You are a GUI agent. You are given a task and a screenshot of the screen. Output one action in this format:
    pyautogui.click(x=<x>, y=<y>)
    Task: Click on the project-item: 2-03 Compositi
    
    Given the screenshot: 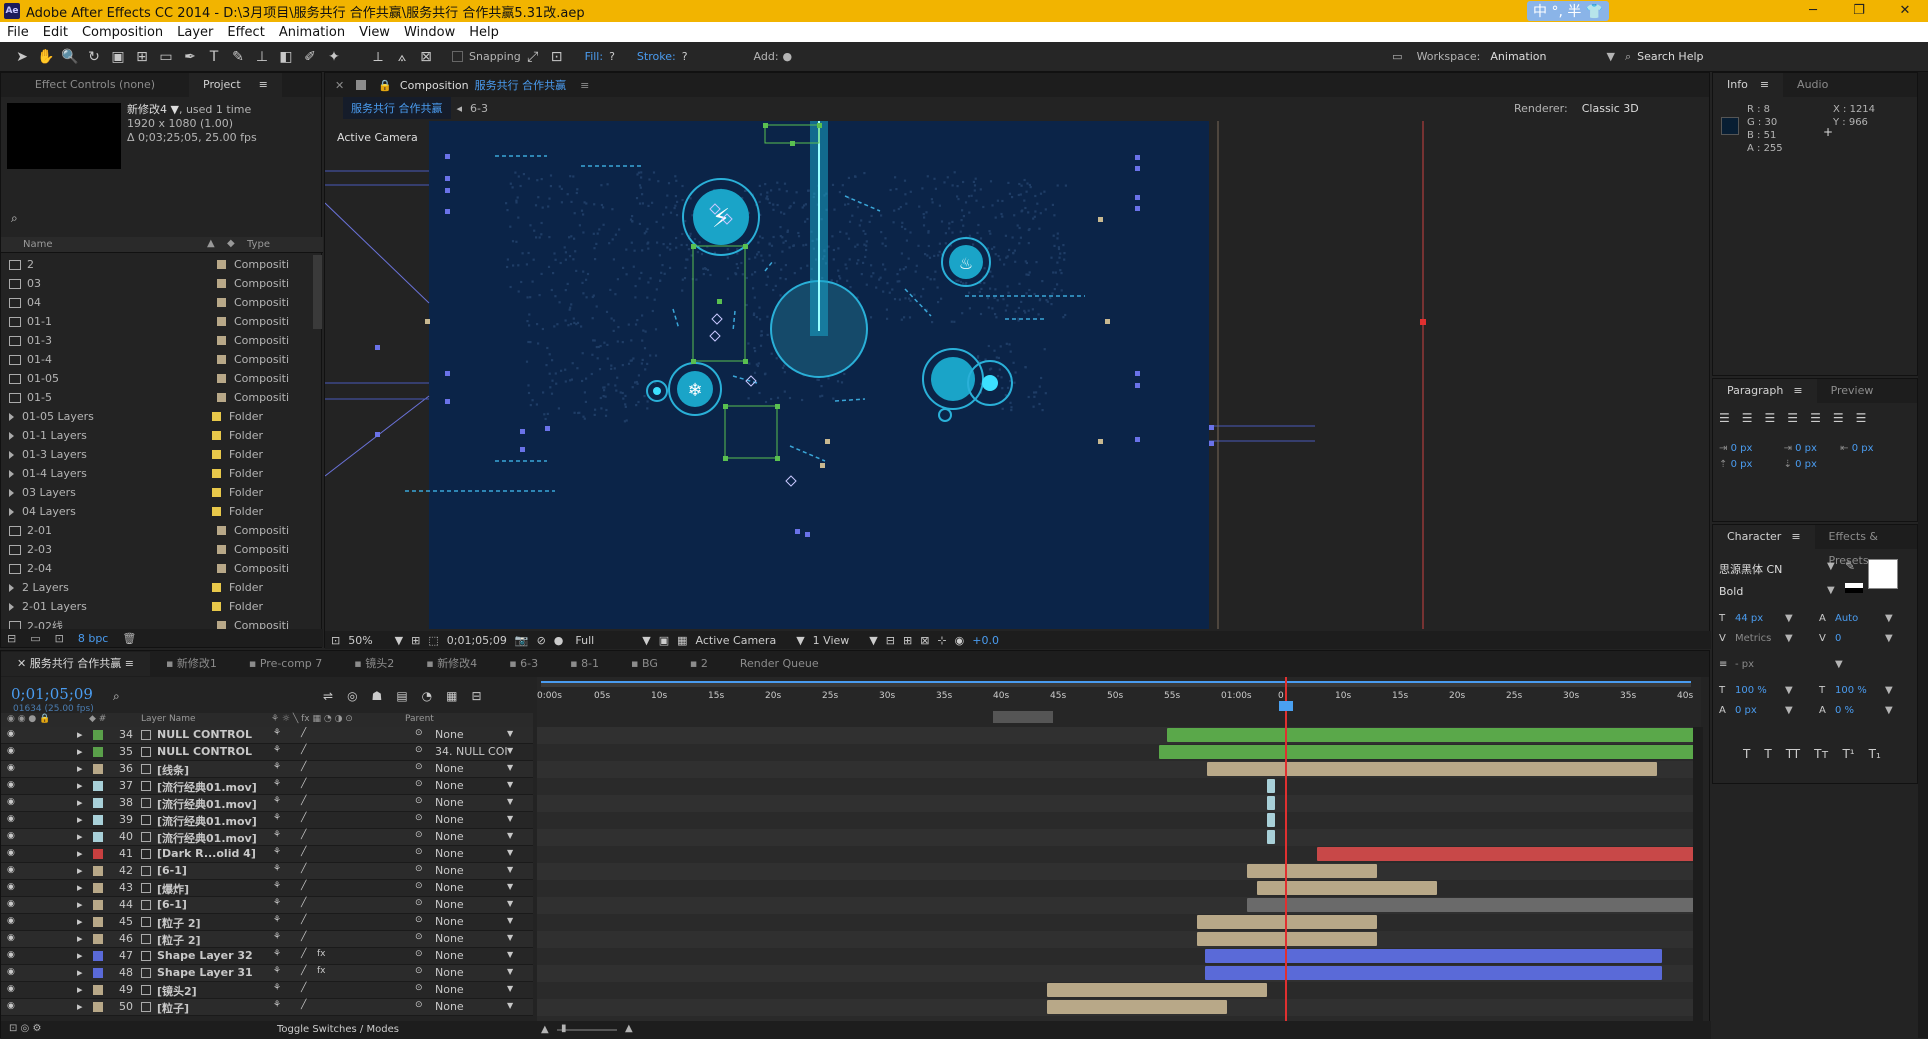 What is the action you would take?
    pyautogui.click(x=157, y=549)
    